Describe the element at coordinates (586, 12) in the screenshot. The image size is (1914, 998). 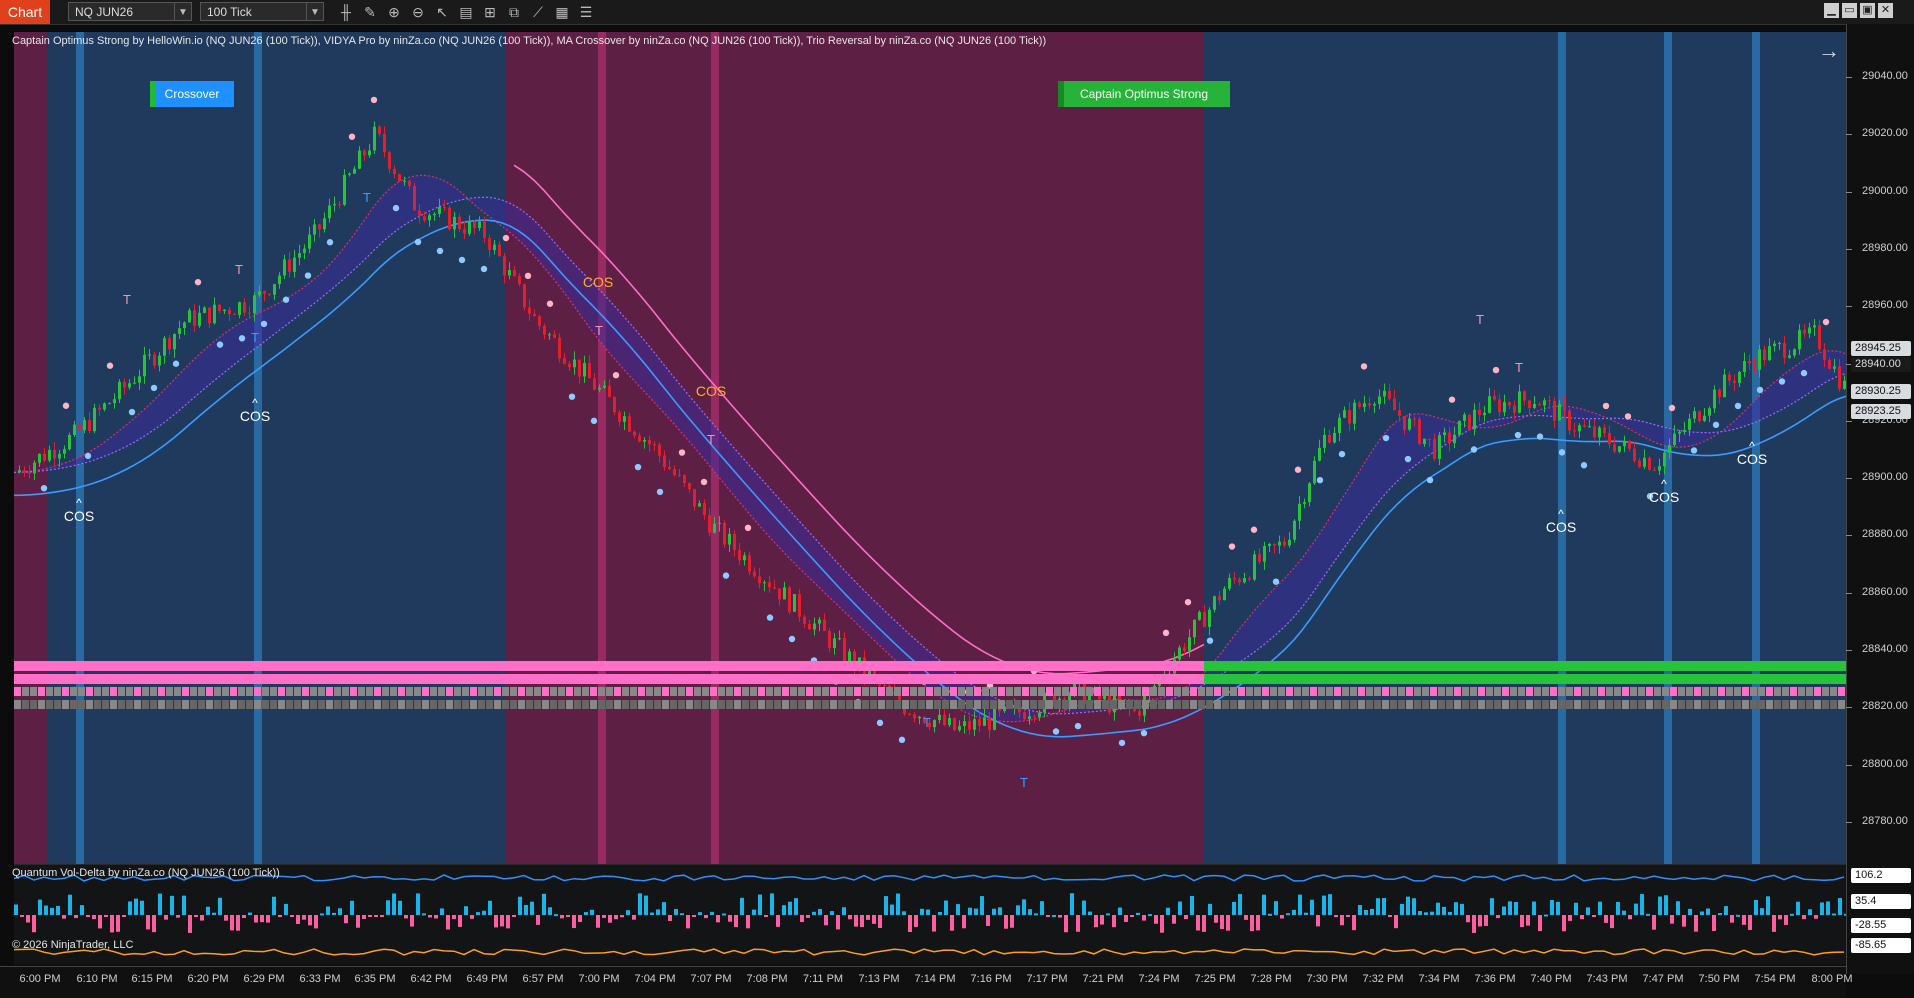
I see `list-icon: ☰` at that location.